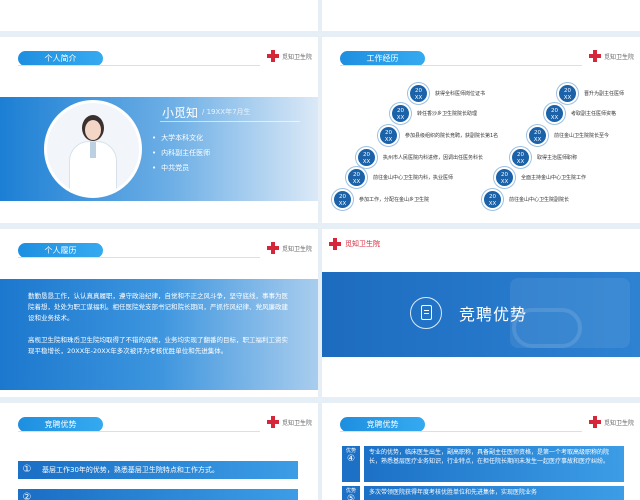 The image size is (640, 500). I want to click on timeline-event: 取得主治医师职称, so click(557, 158).